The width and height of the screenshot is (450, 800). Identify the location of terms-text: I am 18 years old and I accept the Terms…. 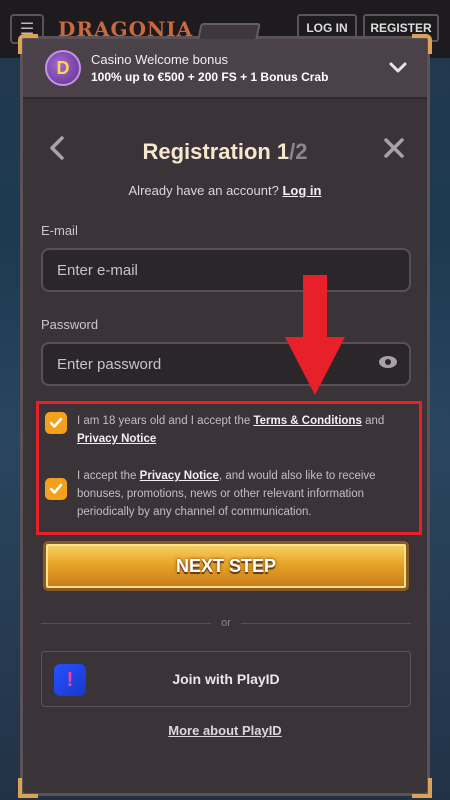
(231, 430).